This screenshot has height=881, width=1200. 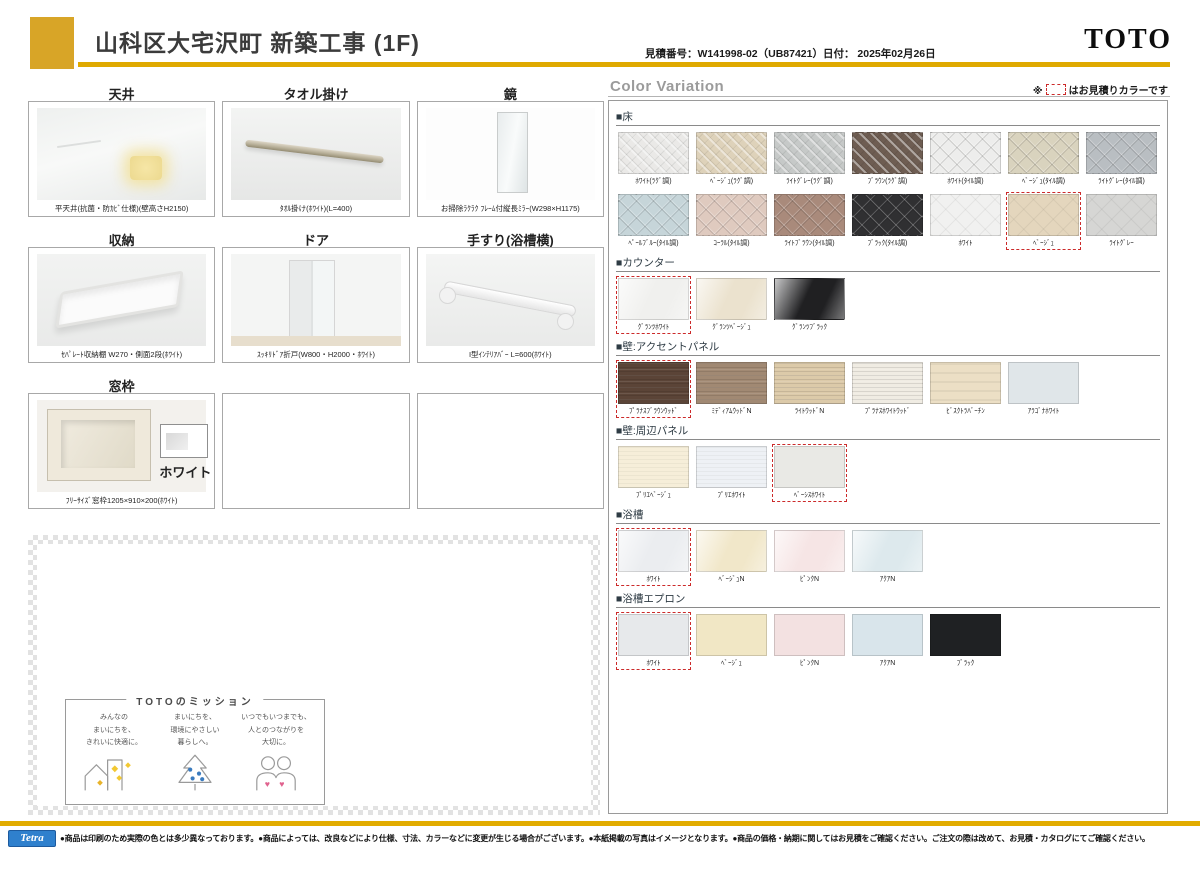 I want to click on mirror-photo, so click(x=510, y=154).